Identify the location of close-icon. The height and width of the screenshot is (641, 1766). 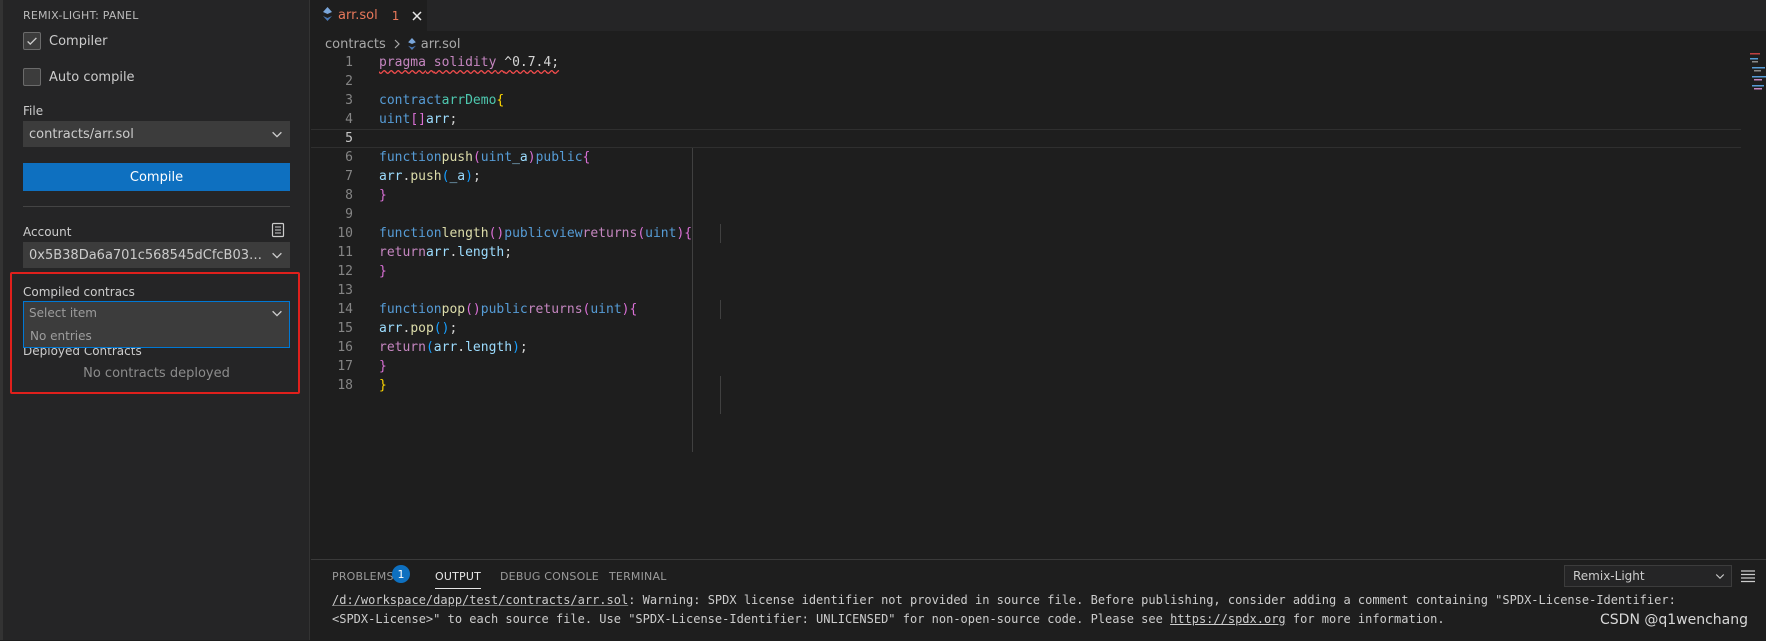
(417, 16).